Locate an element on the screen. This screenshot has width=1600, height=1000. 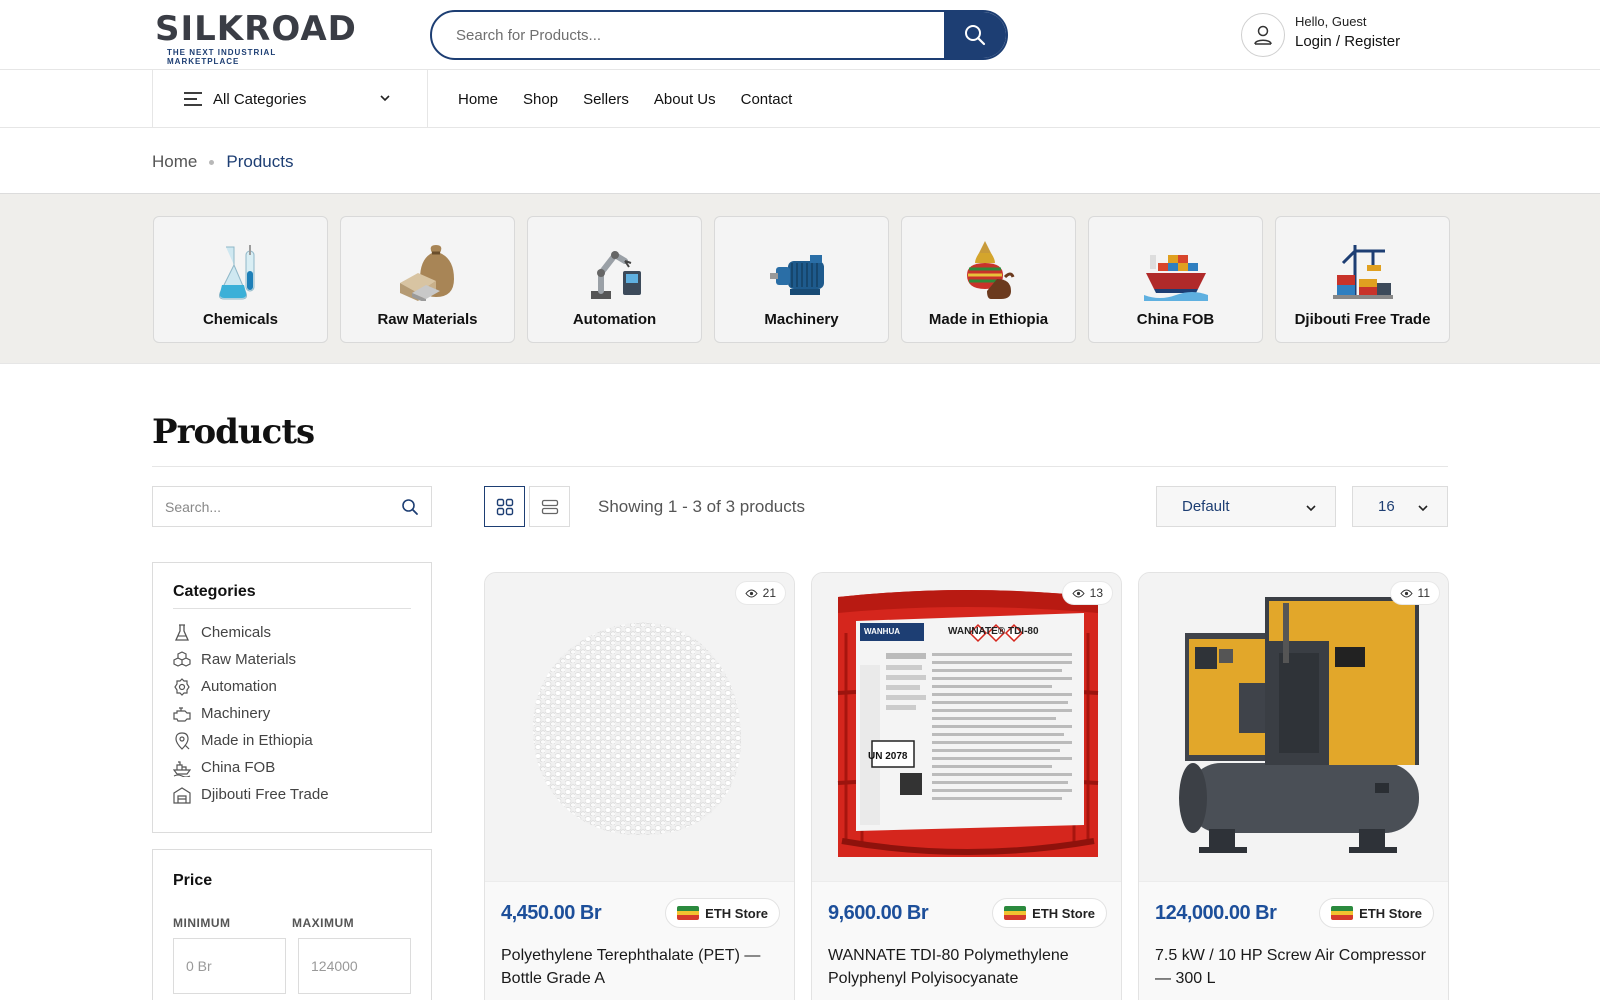
category-list-item-machinery: Machinery is located at coordinates (292, 713).